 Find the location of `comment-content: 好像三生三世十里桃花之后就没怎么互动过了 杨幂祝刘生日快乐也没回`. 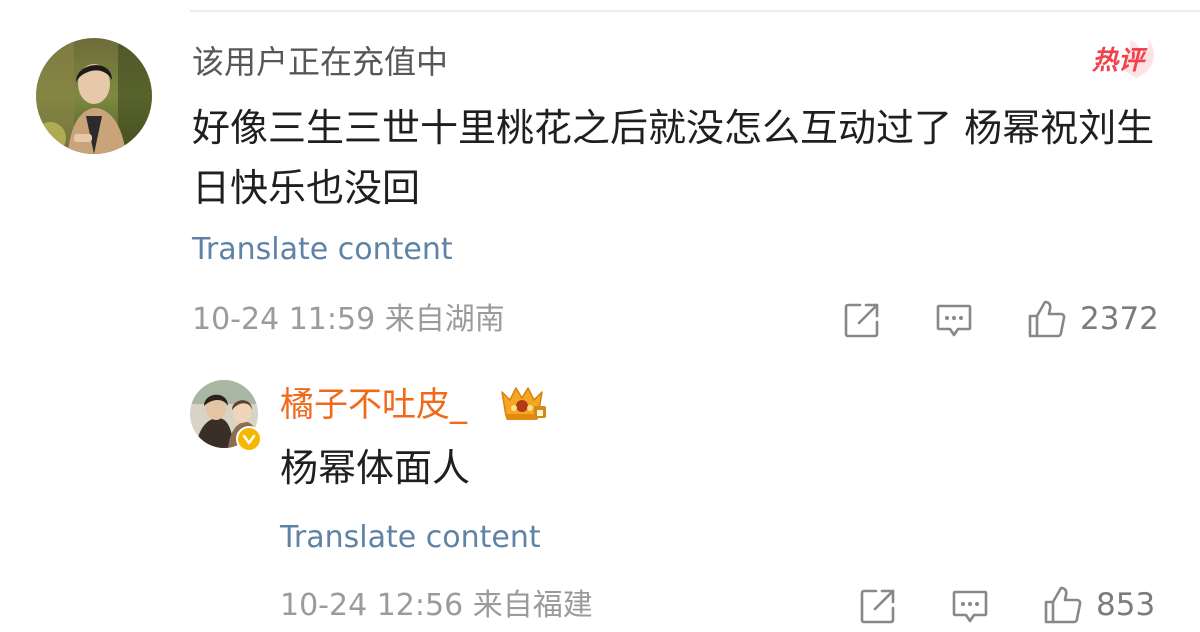

comment-content: 好像三生三世十里桃花之后就没怎么互动过了 杨幂祝刘生日快乐也没回 is located at coordinates (673, 158).